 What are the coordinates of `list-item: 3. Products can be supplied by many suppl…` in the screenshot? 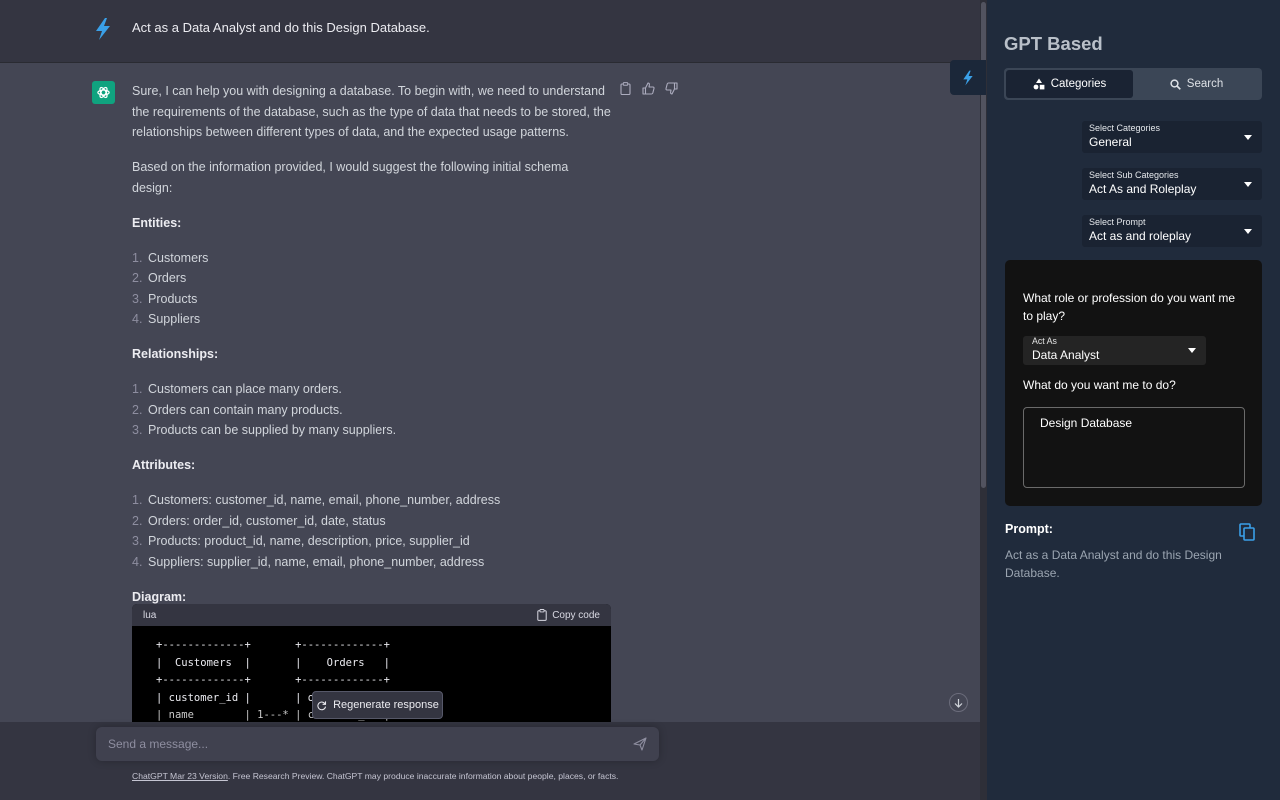 It's located at (264, 430).